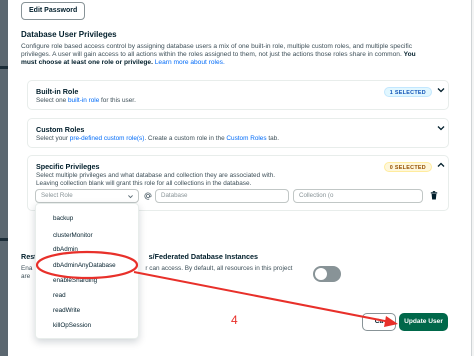 The image size is (474, 356). Describe the element at coordinates (234, 320) in the screenshot. I see `annotation-step-number: 4` at that location.